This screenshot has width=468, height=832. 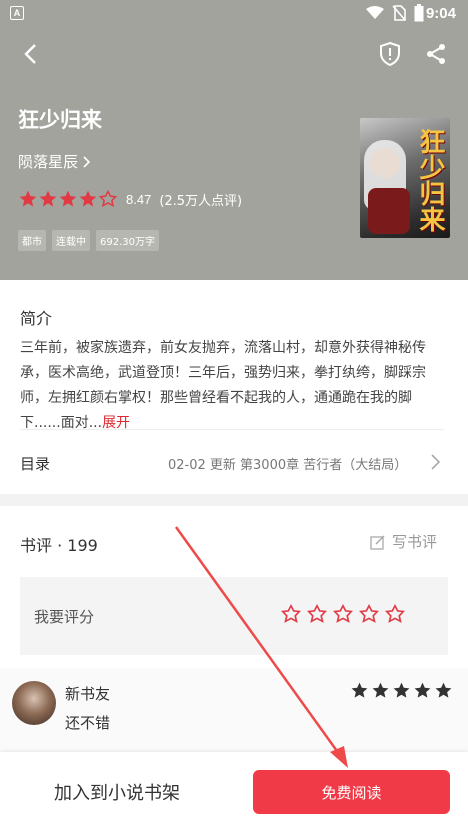 I want to click on reviewer-name: 新书友, so click(x=88, y=694).